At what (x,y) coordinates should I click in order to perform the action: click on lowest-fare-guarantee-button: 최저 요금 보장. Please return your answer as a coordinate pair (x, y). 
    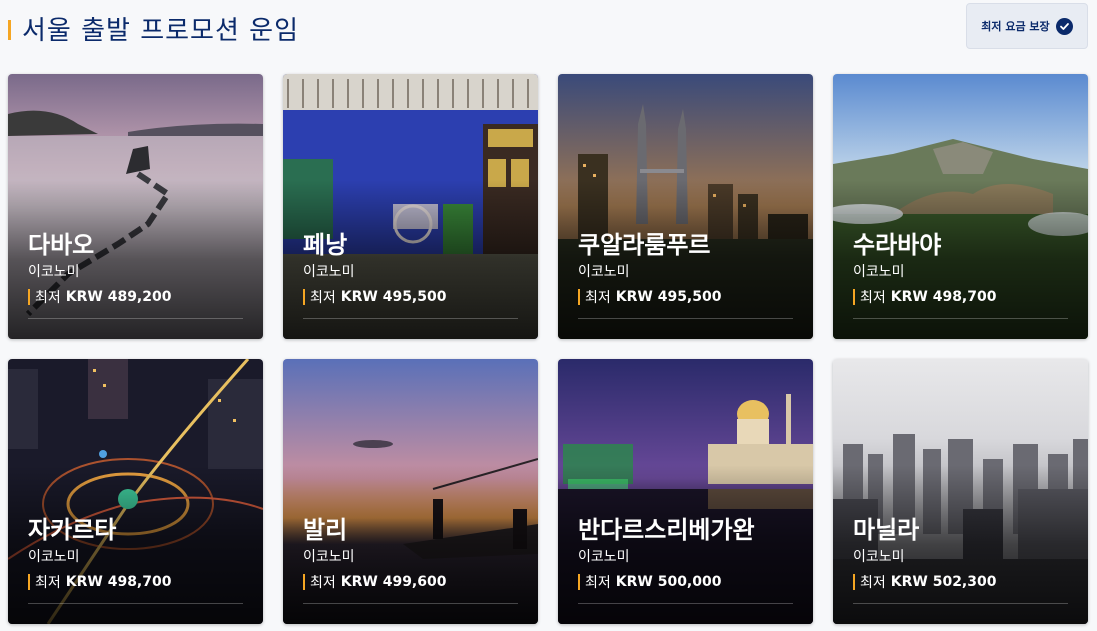
    Looking at the image, I should click on (1027, 26).